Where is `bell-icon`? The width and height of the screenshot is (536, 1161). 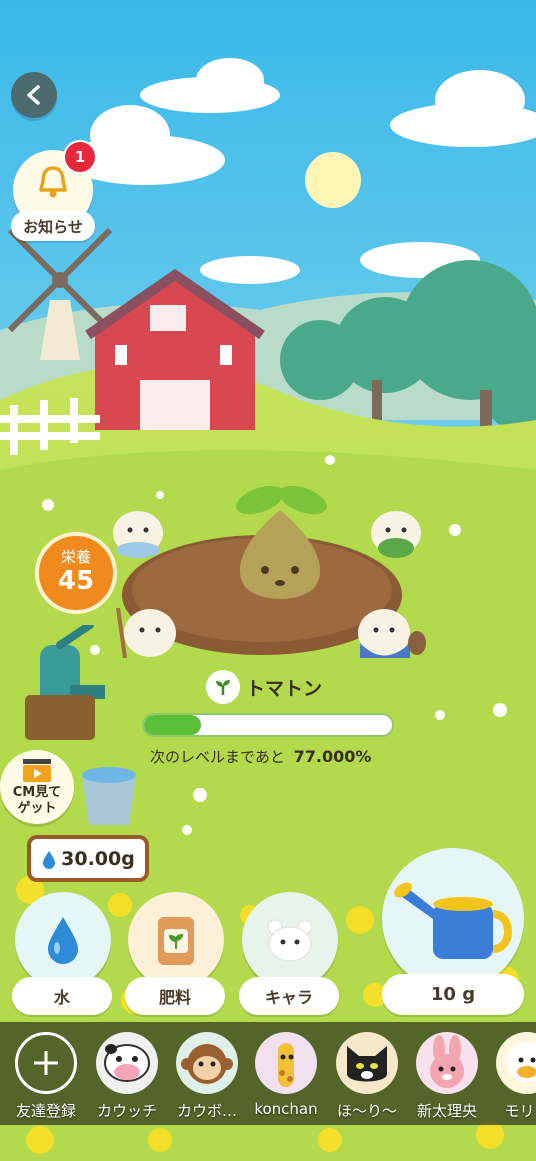
bell-icon is located at coordinates (53, 182).